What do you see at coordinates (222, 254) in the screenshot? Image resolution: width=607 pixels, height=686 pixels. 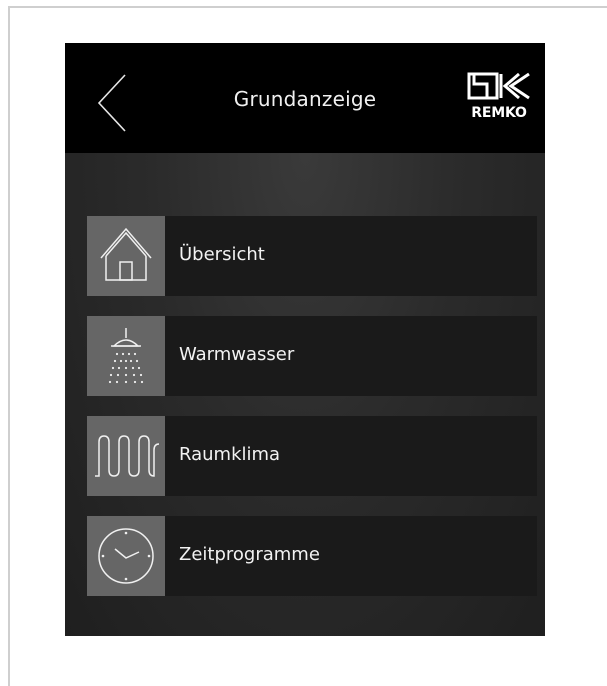 I see `menu-item-label: Übersicht` at bounding box center [222, 254].